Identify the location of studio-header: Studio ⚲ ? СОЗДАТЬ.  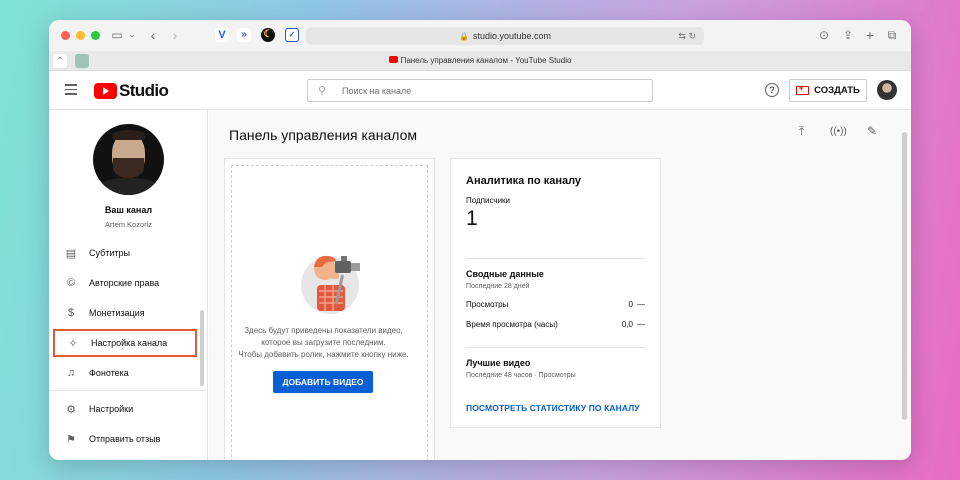
(480, 90).